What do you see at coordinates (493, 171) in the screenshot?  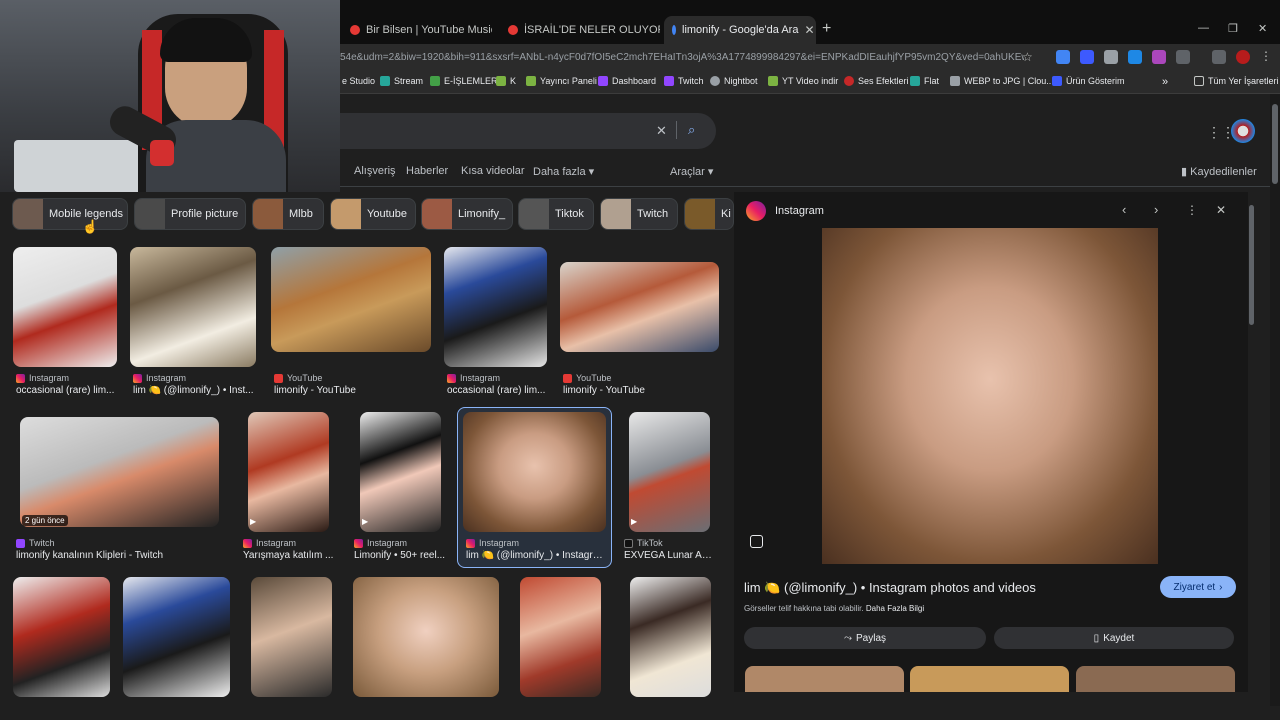 I see `tab-short-videos: Kısa videolar` at bounding box center [493, 171].